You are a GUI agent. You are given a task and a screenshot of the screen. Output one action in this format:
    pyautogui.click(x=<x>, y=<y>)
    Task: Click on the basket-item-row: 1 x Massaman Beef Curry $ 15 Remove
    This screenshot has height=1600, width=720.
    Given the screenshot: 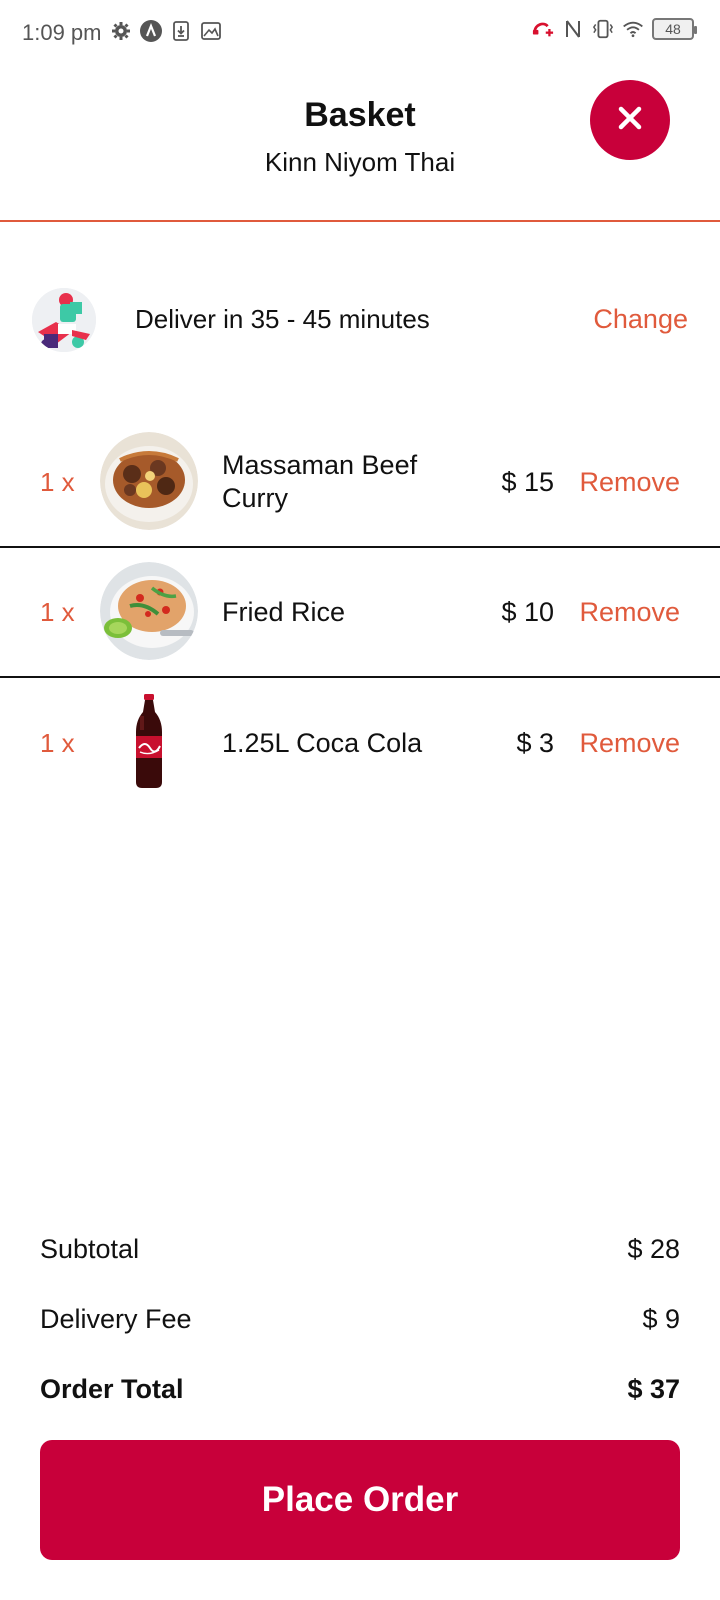 What is the action you would take?
    pyautogui.click(x=360, y=483)
    